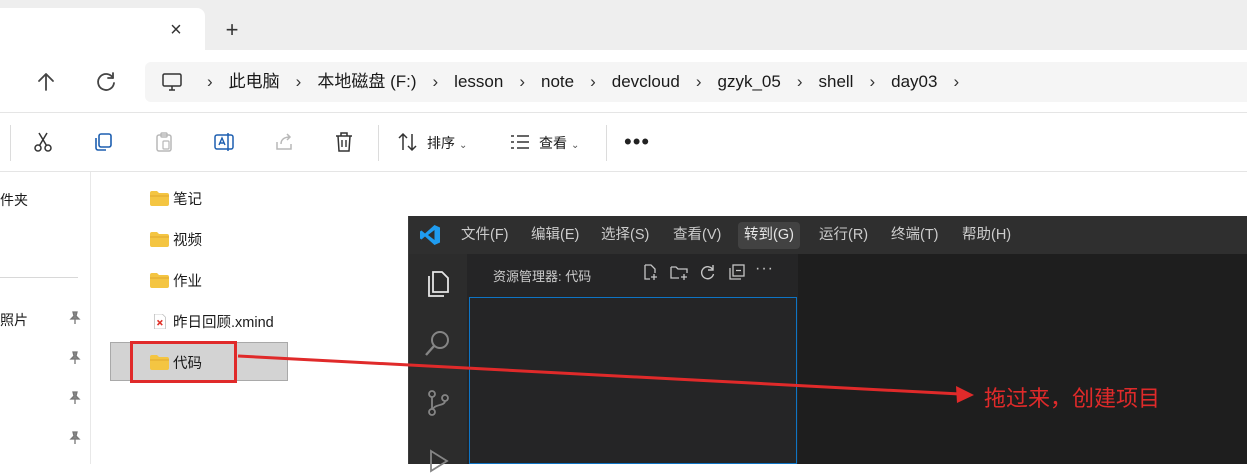 This screenshot has width=1247, height=476. Describe the element at coordinates (46, 82) in the screenshot. I see `up-arrow-icon` at that location.